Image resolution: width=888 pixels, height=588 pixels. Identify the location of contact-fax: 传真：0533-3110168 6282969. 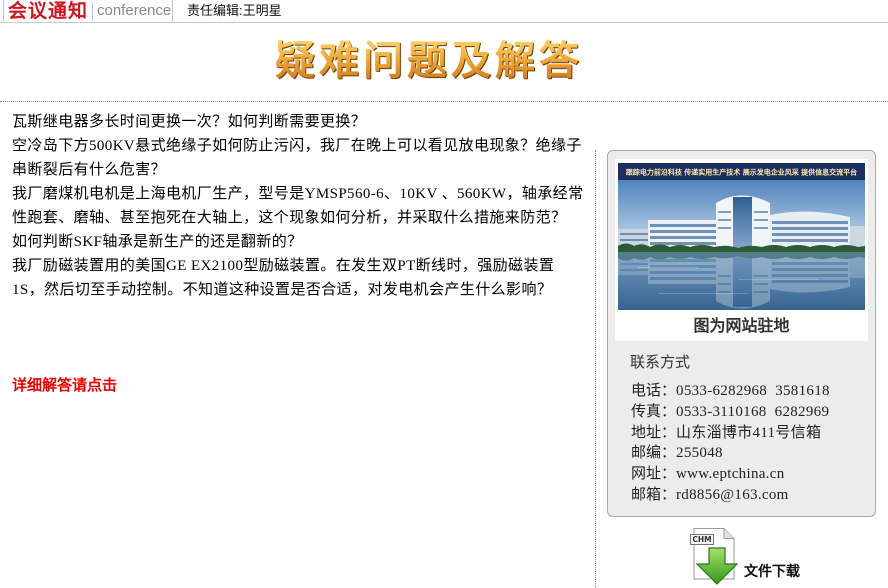
(751, 412).